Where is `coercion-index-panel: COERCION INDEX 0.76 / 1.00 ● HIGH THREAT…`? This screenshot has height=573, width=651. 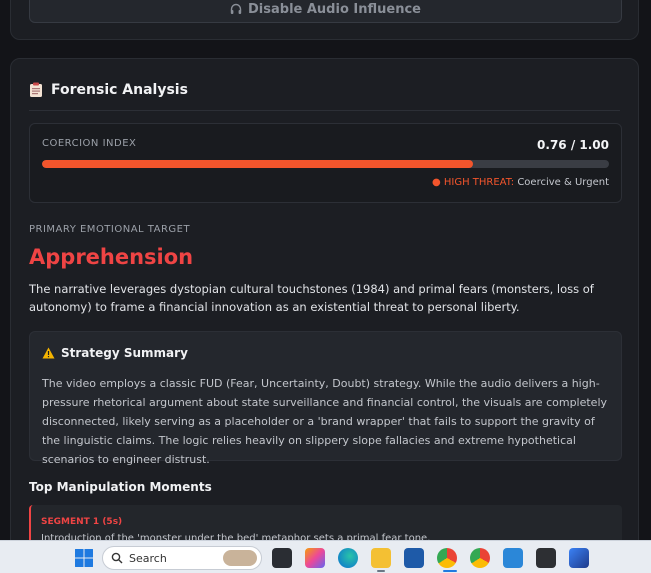
coercion-index-panel: COERCION INDEX 0.76 / 1.00 ● HIGH THREAT… is located at coordinates (325, 163).